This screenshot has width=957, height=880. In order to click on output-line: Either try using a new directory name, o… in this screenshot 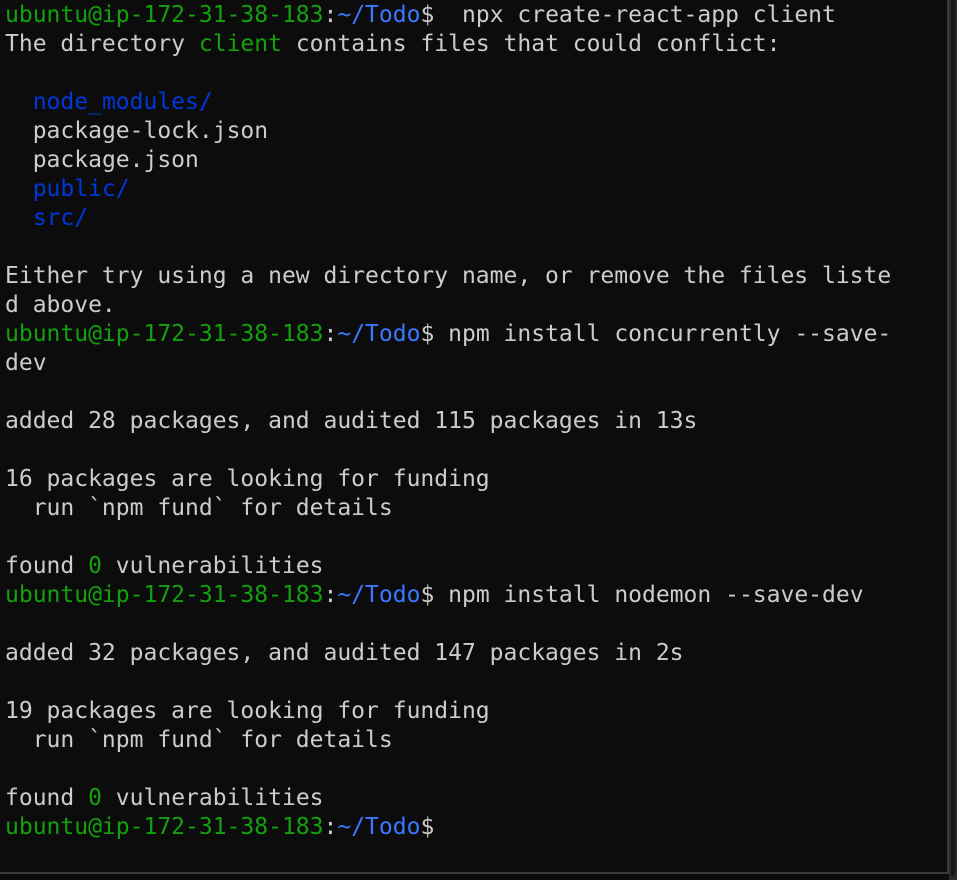, I will do `click(448, 276)`.